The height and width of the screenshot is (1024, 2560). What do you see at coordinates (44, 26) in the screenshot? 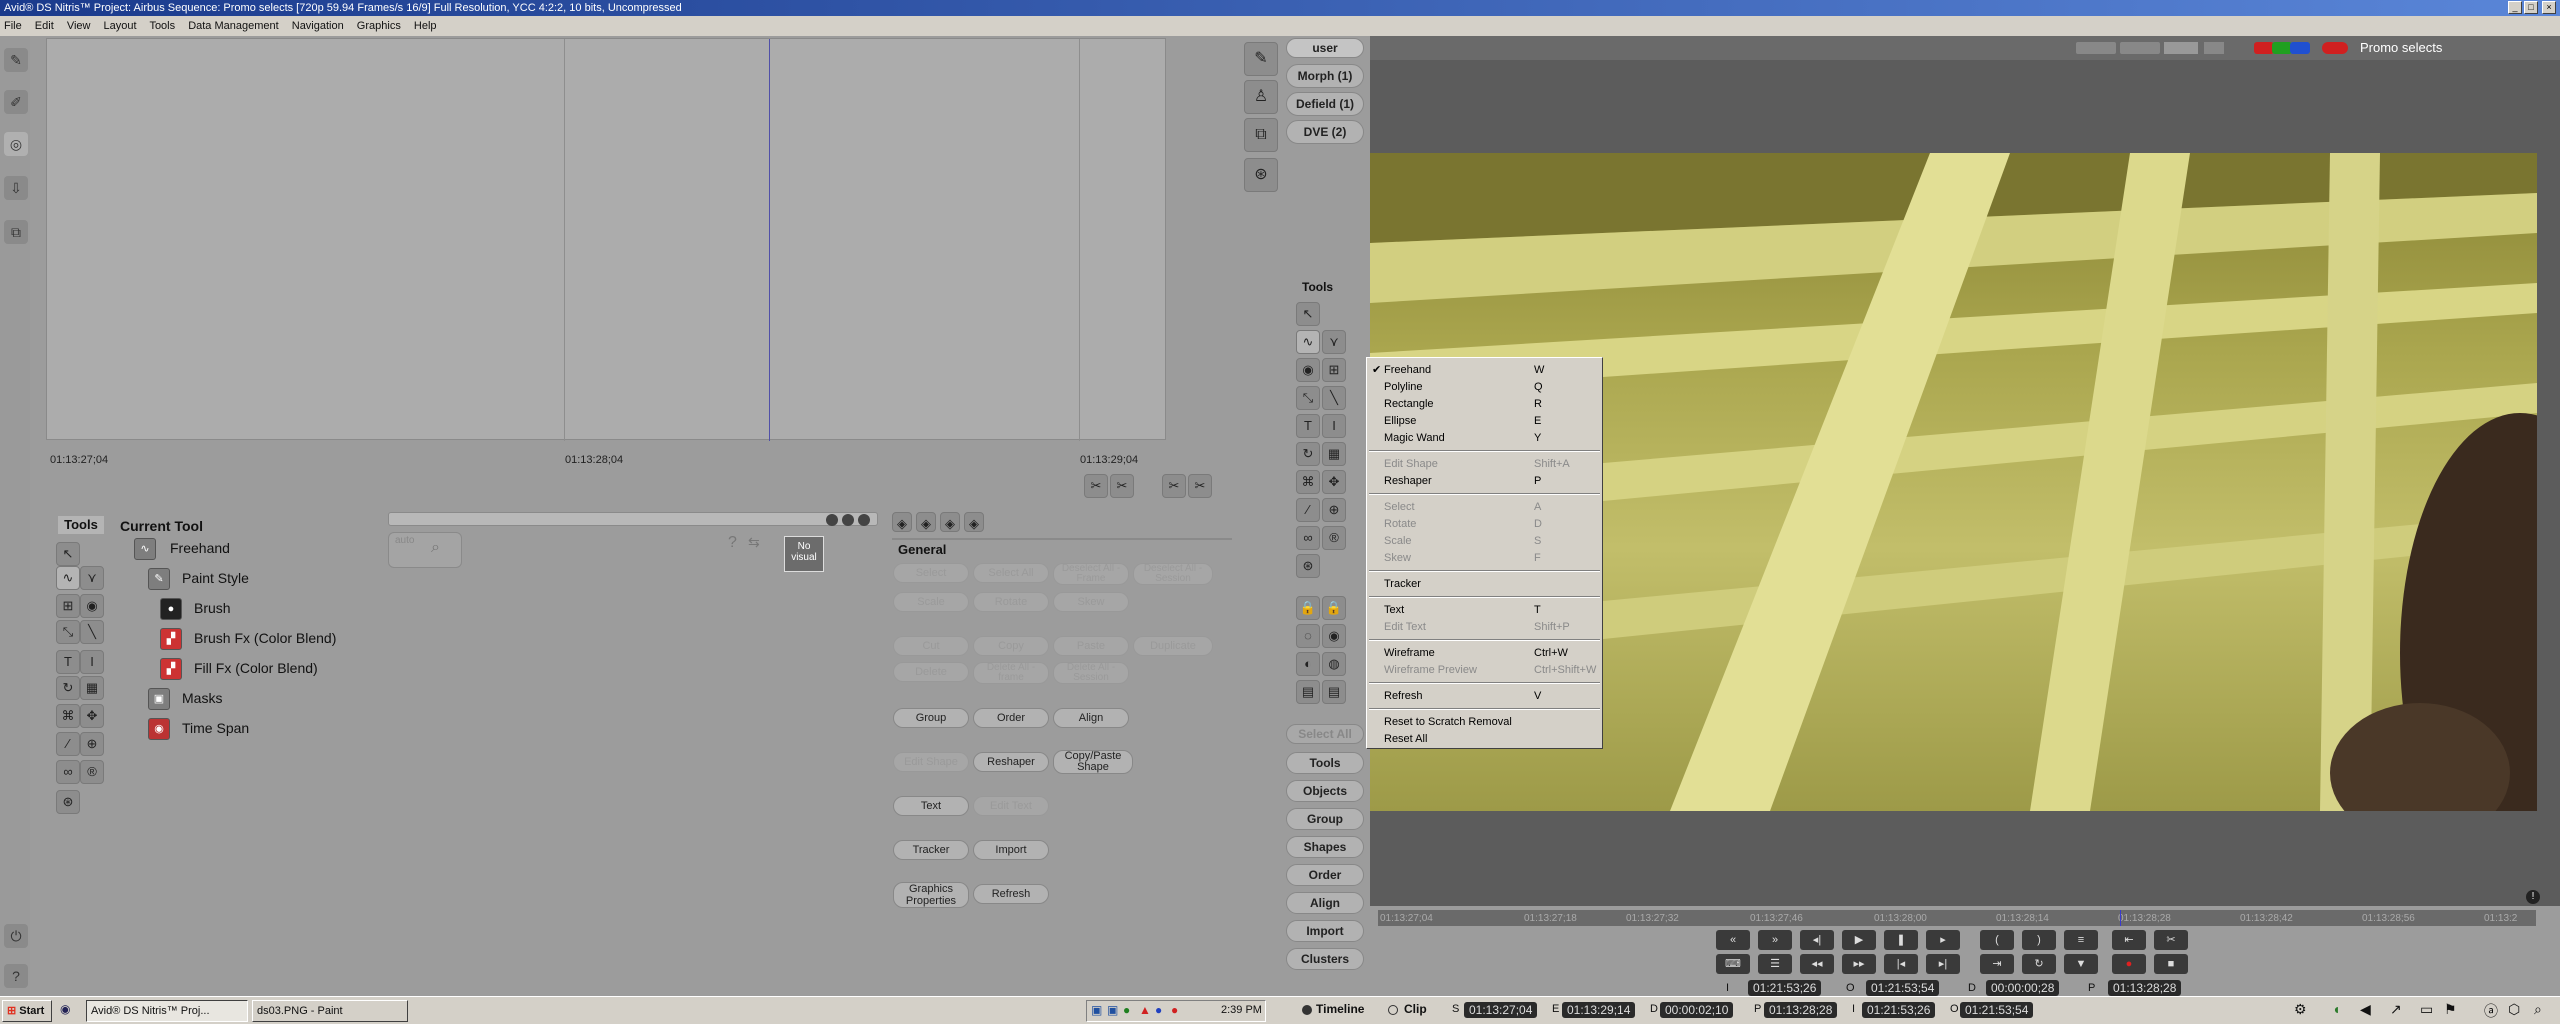
I see `menu-edit: Edit` at bounding box center [44, 26].